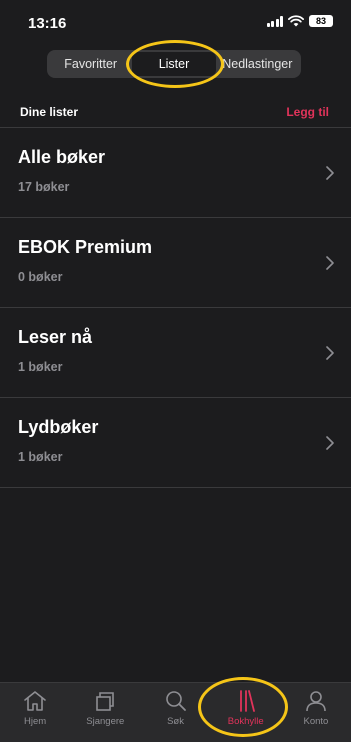  Describe the element at coordinates (58, 427) in the screenshot. I see `list-item-title: Lydbøker` at that location.